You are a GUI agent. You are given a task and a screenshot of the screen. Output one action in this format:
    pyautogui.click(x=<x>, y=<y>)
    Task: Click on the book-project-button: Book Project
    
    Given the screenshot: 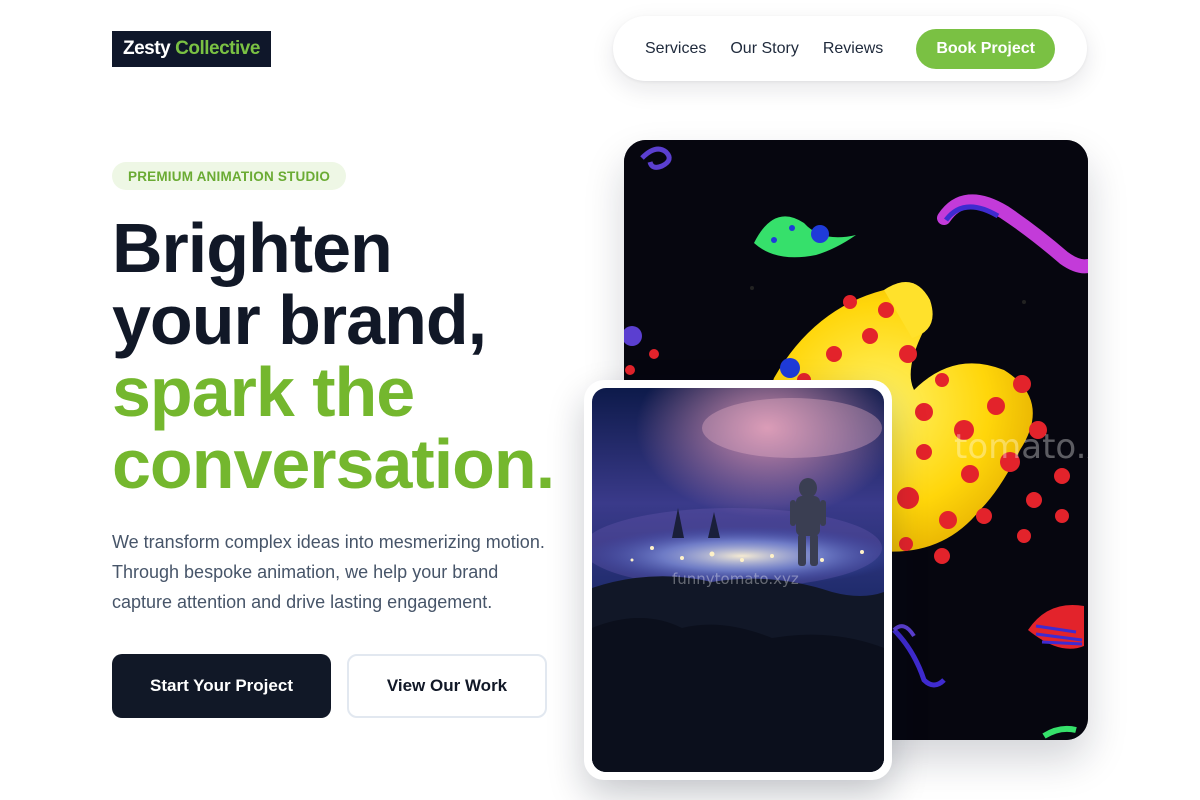 What is the action you would take?
    pyautogui.click(x=985, y=48)
    